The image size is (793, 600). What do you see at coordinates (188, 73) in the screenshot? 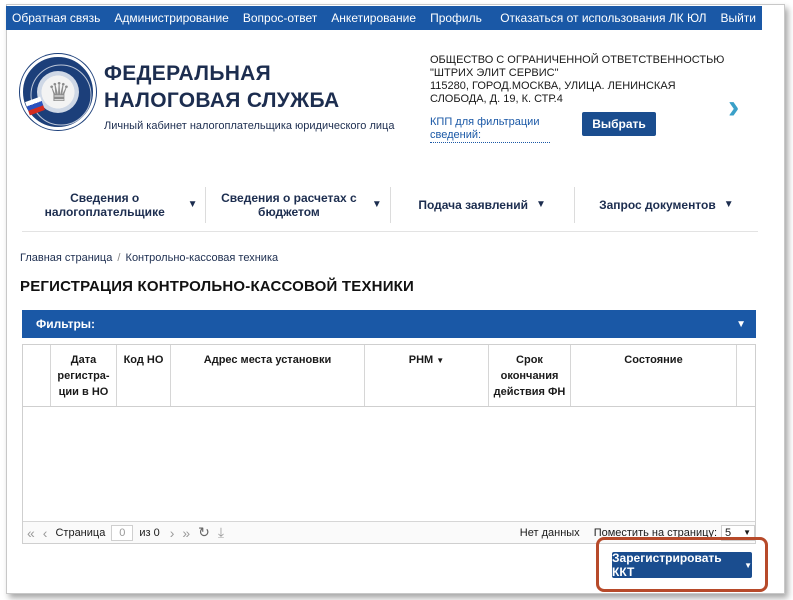
I see `organization-title-line1: ФЕДЕРАЛЬНАЯ` at bounding box center [188, 73].